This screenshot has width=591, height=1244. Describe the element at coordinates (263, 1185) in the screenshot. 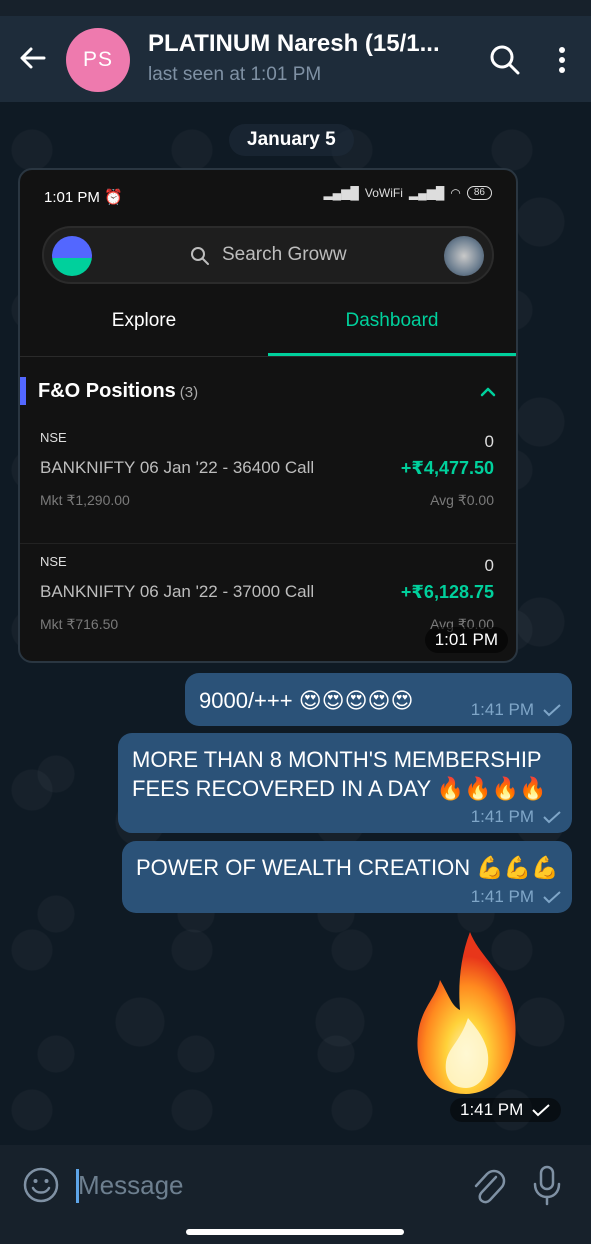

I see `message-input` at that location.